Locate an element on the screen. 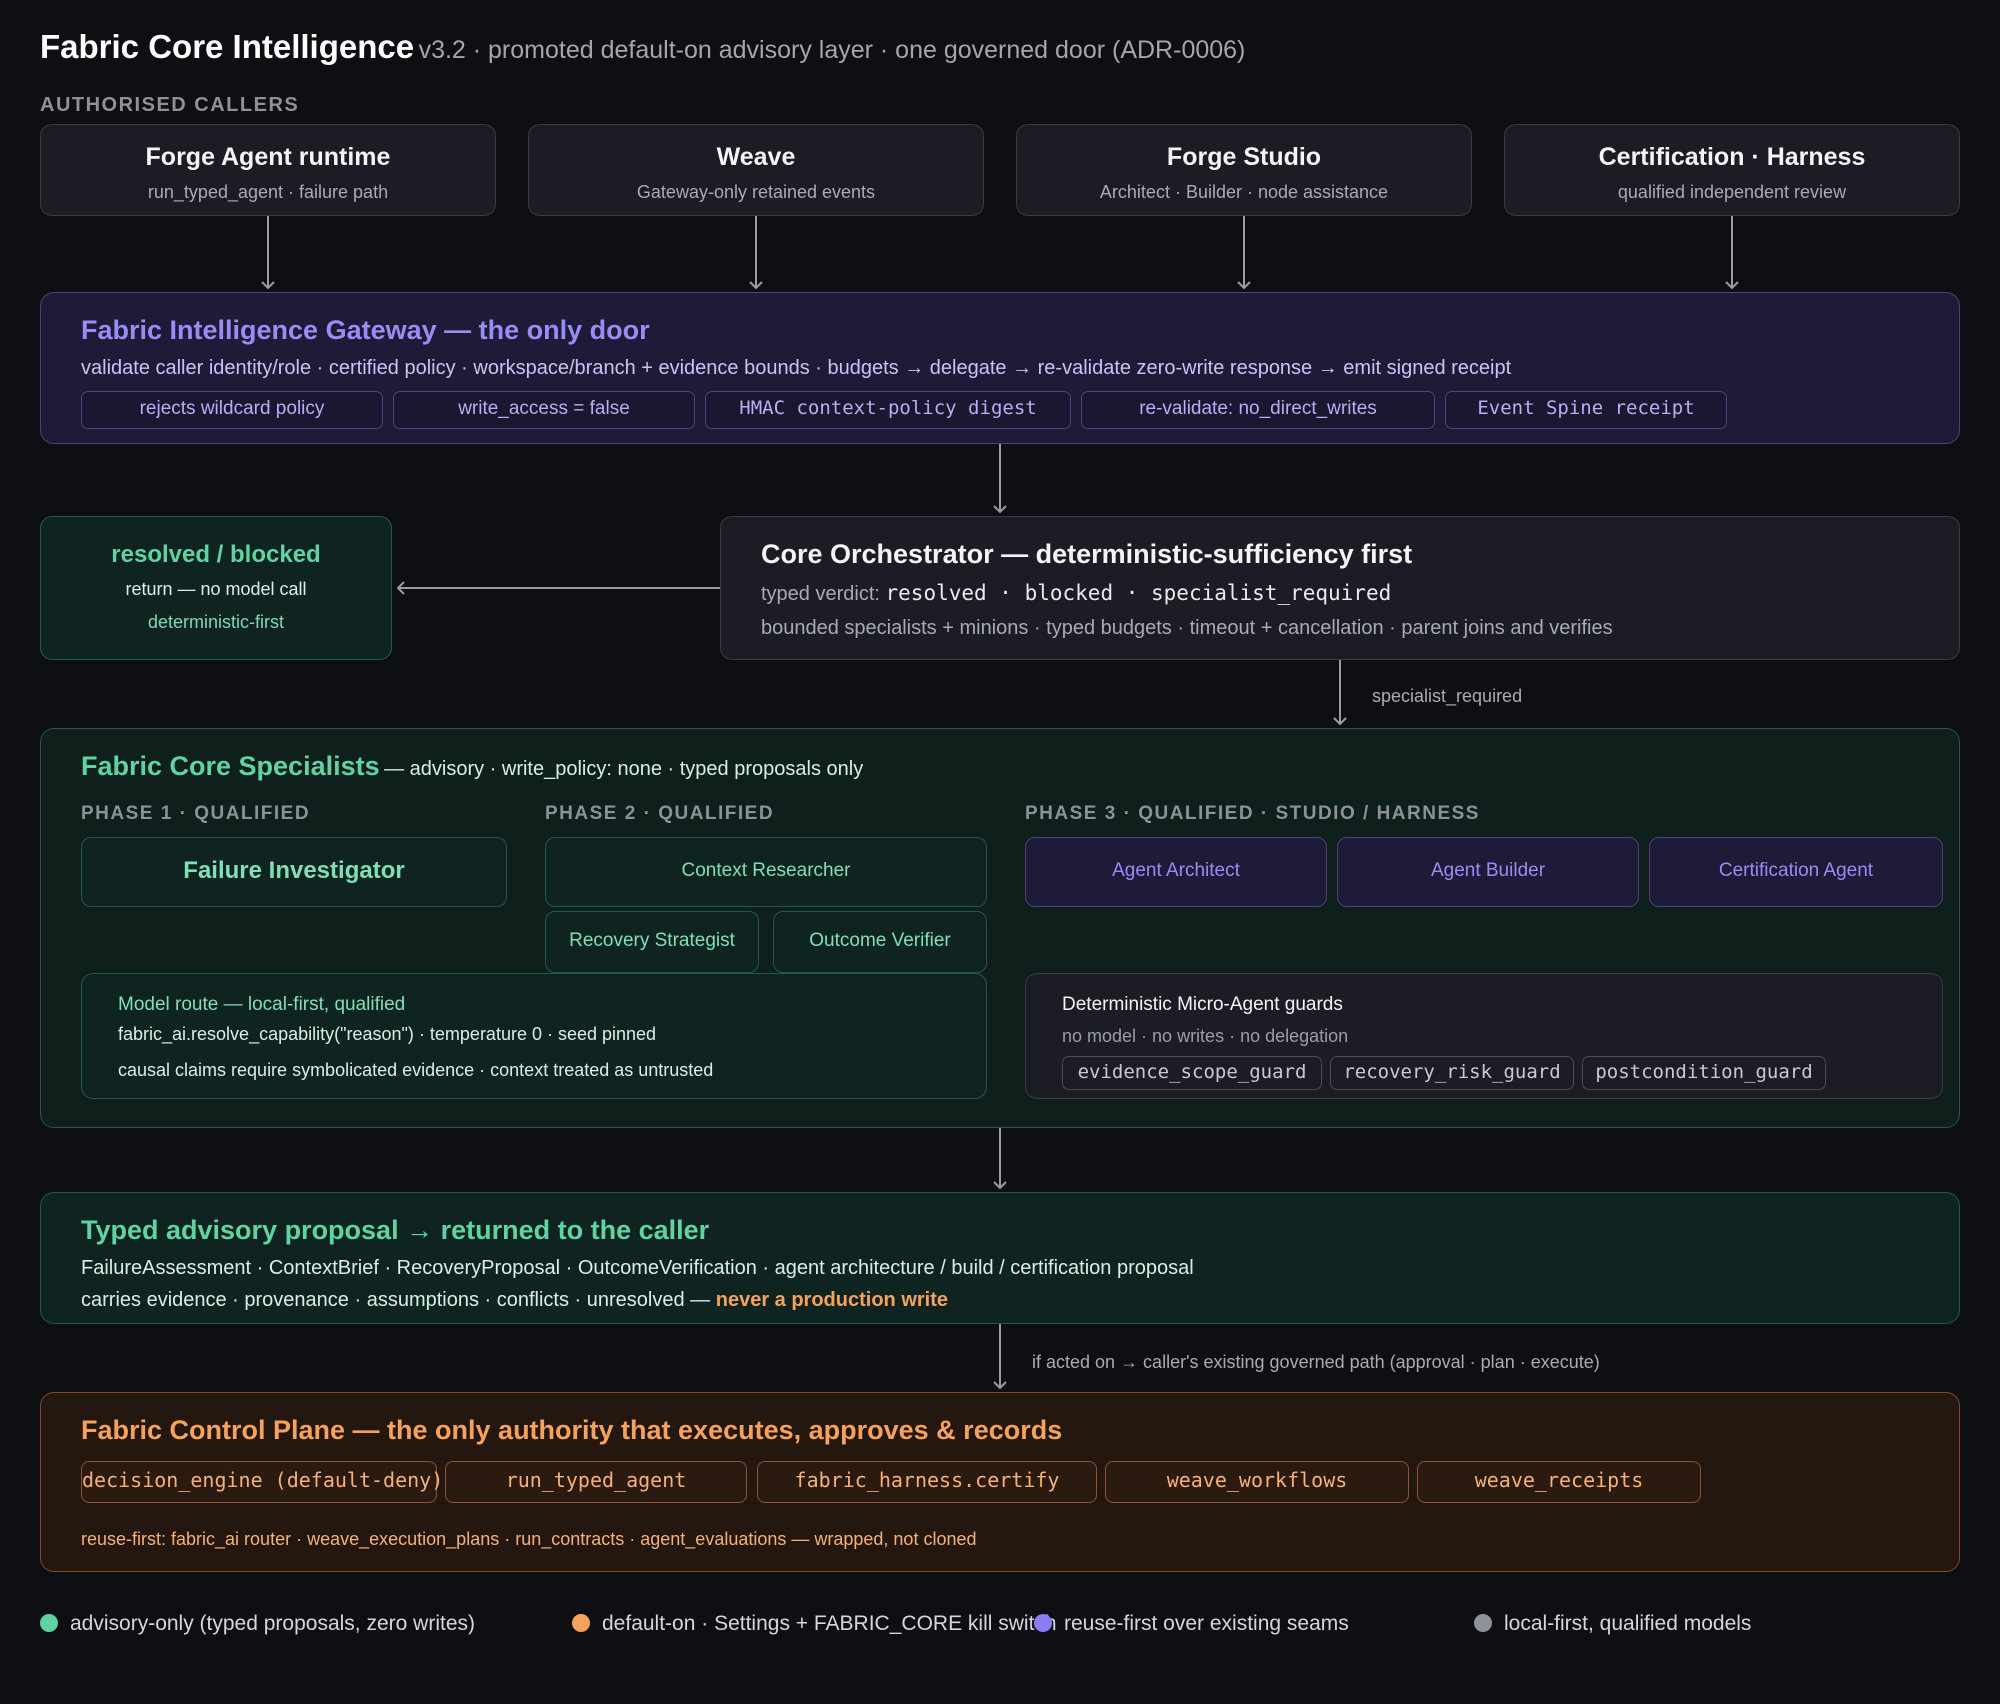  agent-certification: Certification Agent is located at coordinates (1796, 872).